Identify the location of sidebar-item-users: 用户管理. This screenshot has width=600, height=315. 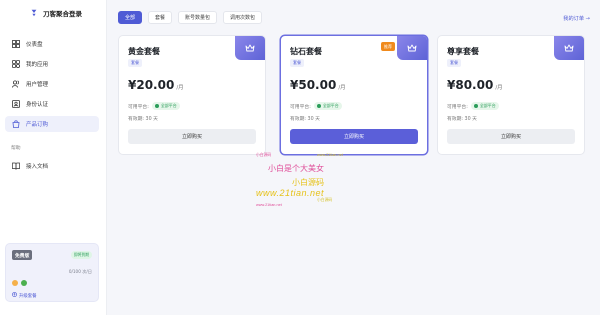
(52, 84).